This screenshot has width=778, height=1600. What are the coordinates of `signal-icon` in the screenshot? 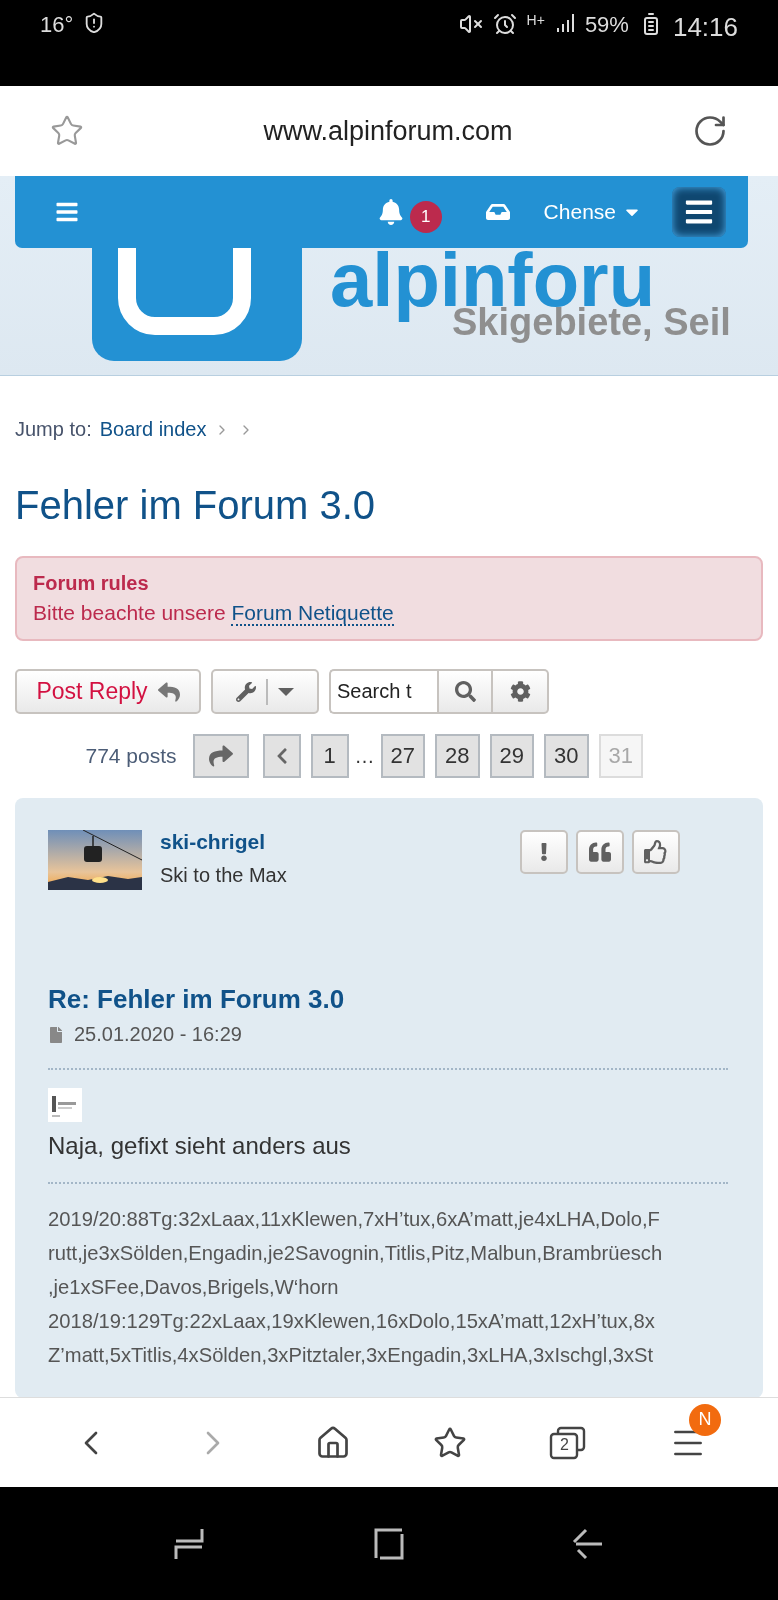 It's located at (564, 23).